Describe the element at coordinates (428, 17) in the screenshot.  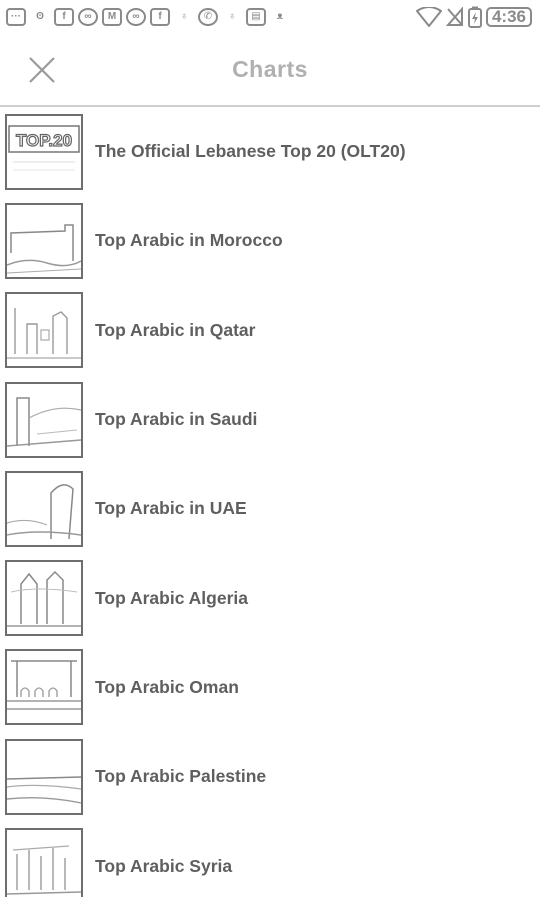
I see `wifi-icon` at that location.